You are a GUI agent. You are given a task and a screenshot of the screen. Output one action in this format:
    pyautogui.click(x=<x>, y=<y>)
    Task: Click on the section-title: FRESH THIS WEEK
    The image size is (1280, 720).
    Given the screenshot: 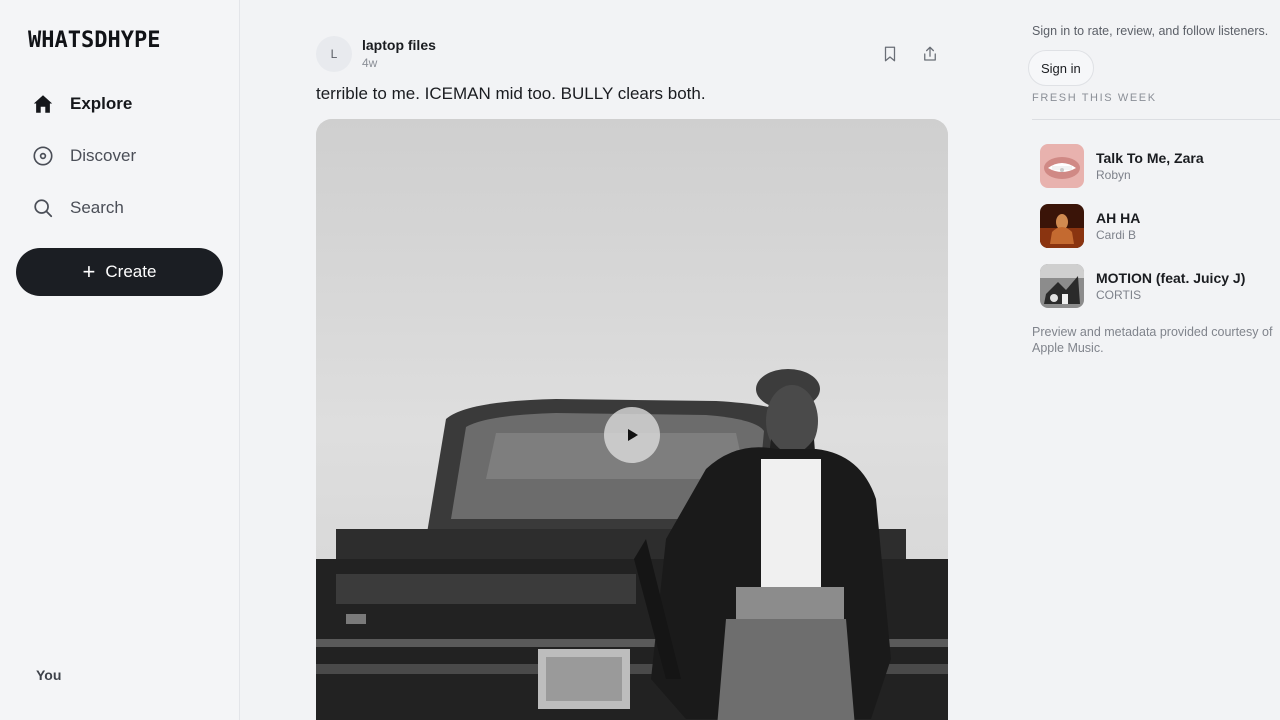 What is the action you would take?
    pyautogui.click(x=1094, y=98)
    